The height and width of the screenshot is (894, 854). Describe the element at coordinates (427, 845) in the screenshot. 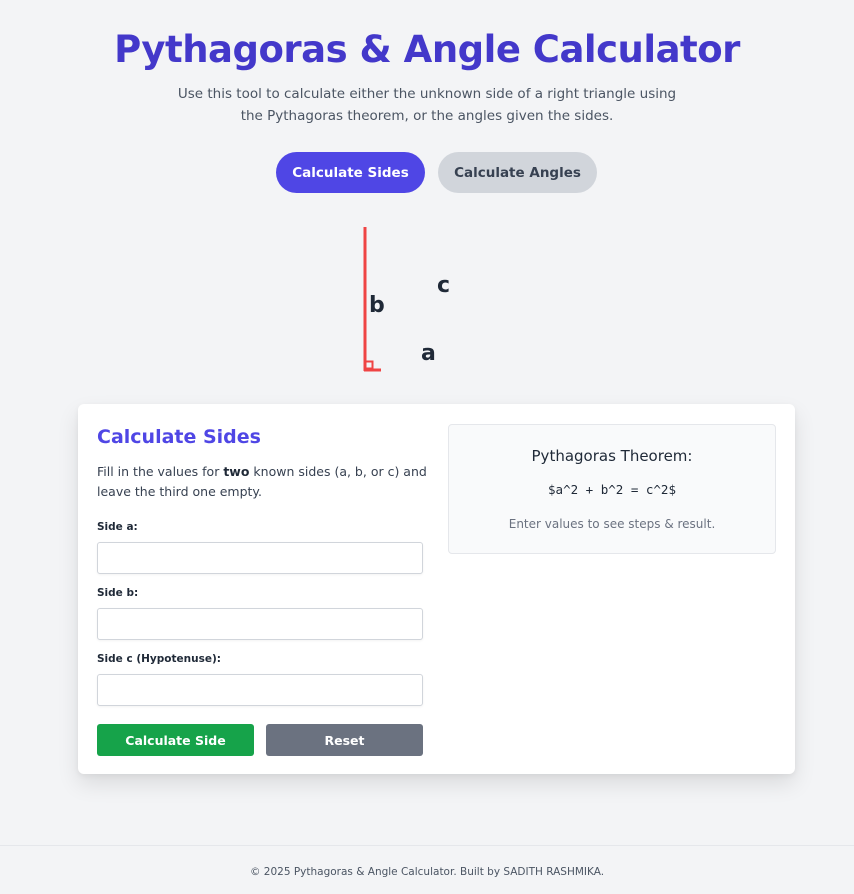

I see `footer-divider` at that location.